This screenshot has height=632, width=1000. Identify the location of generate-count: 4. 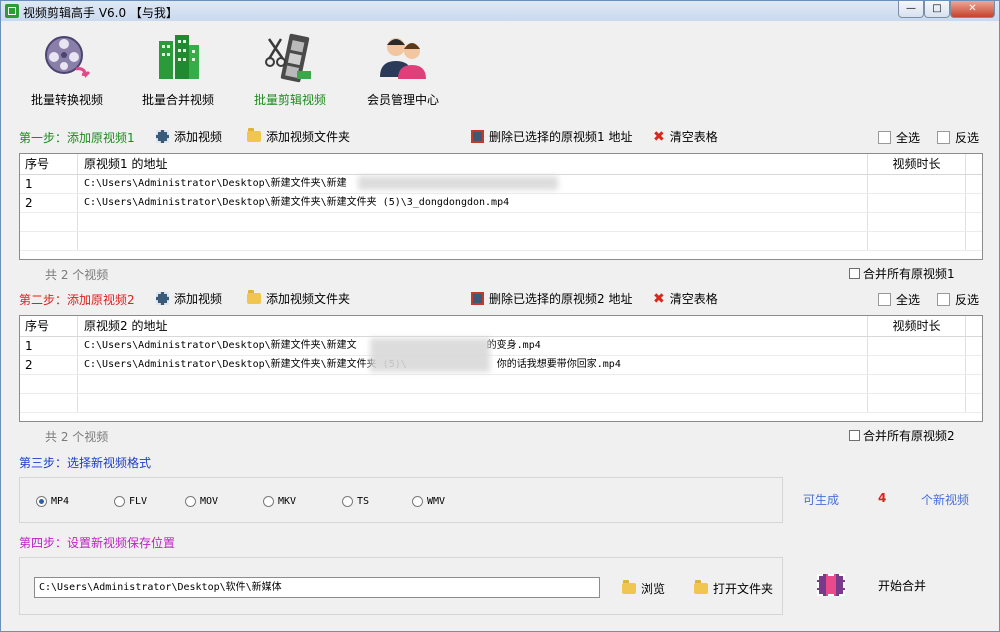
(882, 498).